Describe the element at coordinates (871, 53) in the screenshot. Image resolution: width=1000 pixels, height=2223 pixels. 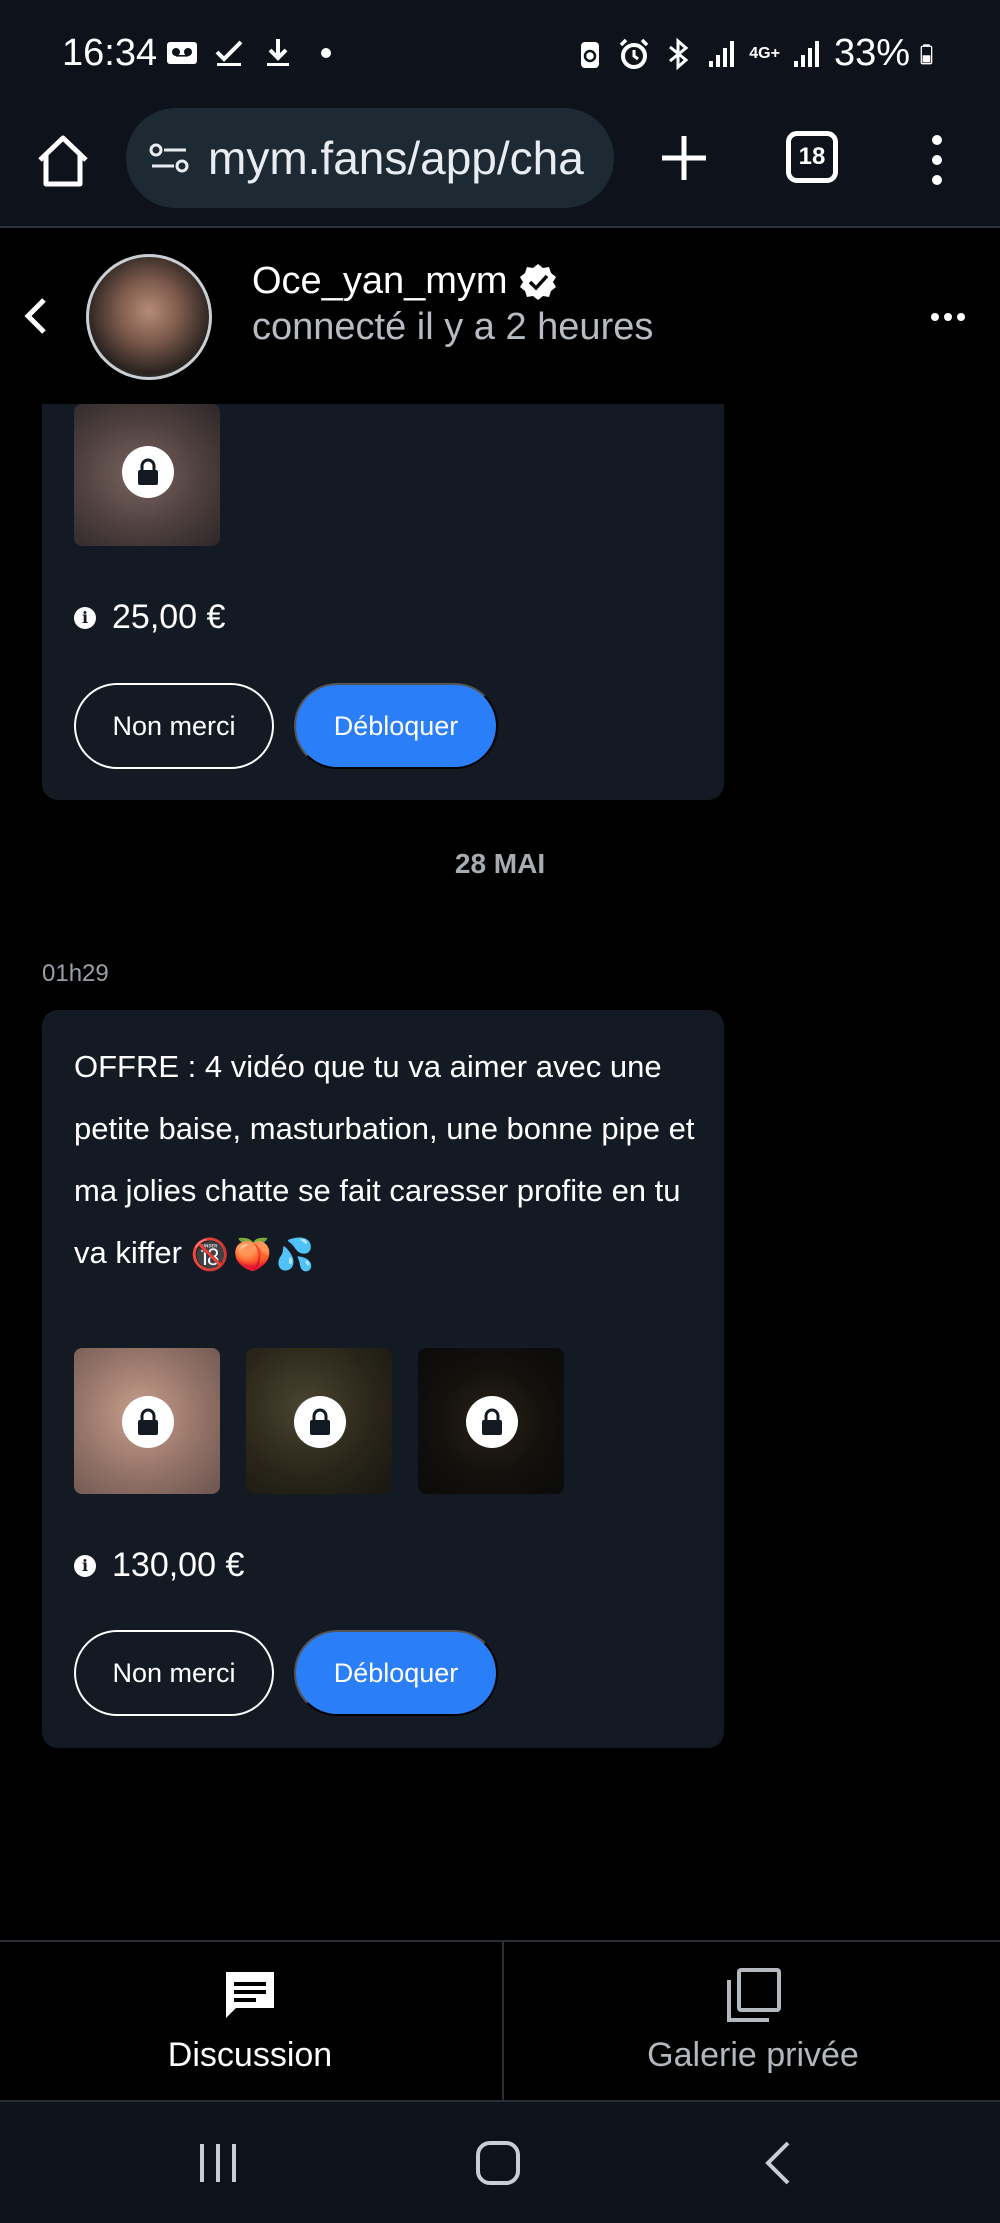
I see `battery-percent: 33%` at that location.